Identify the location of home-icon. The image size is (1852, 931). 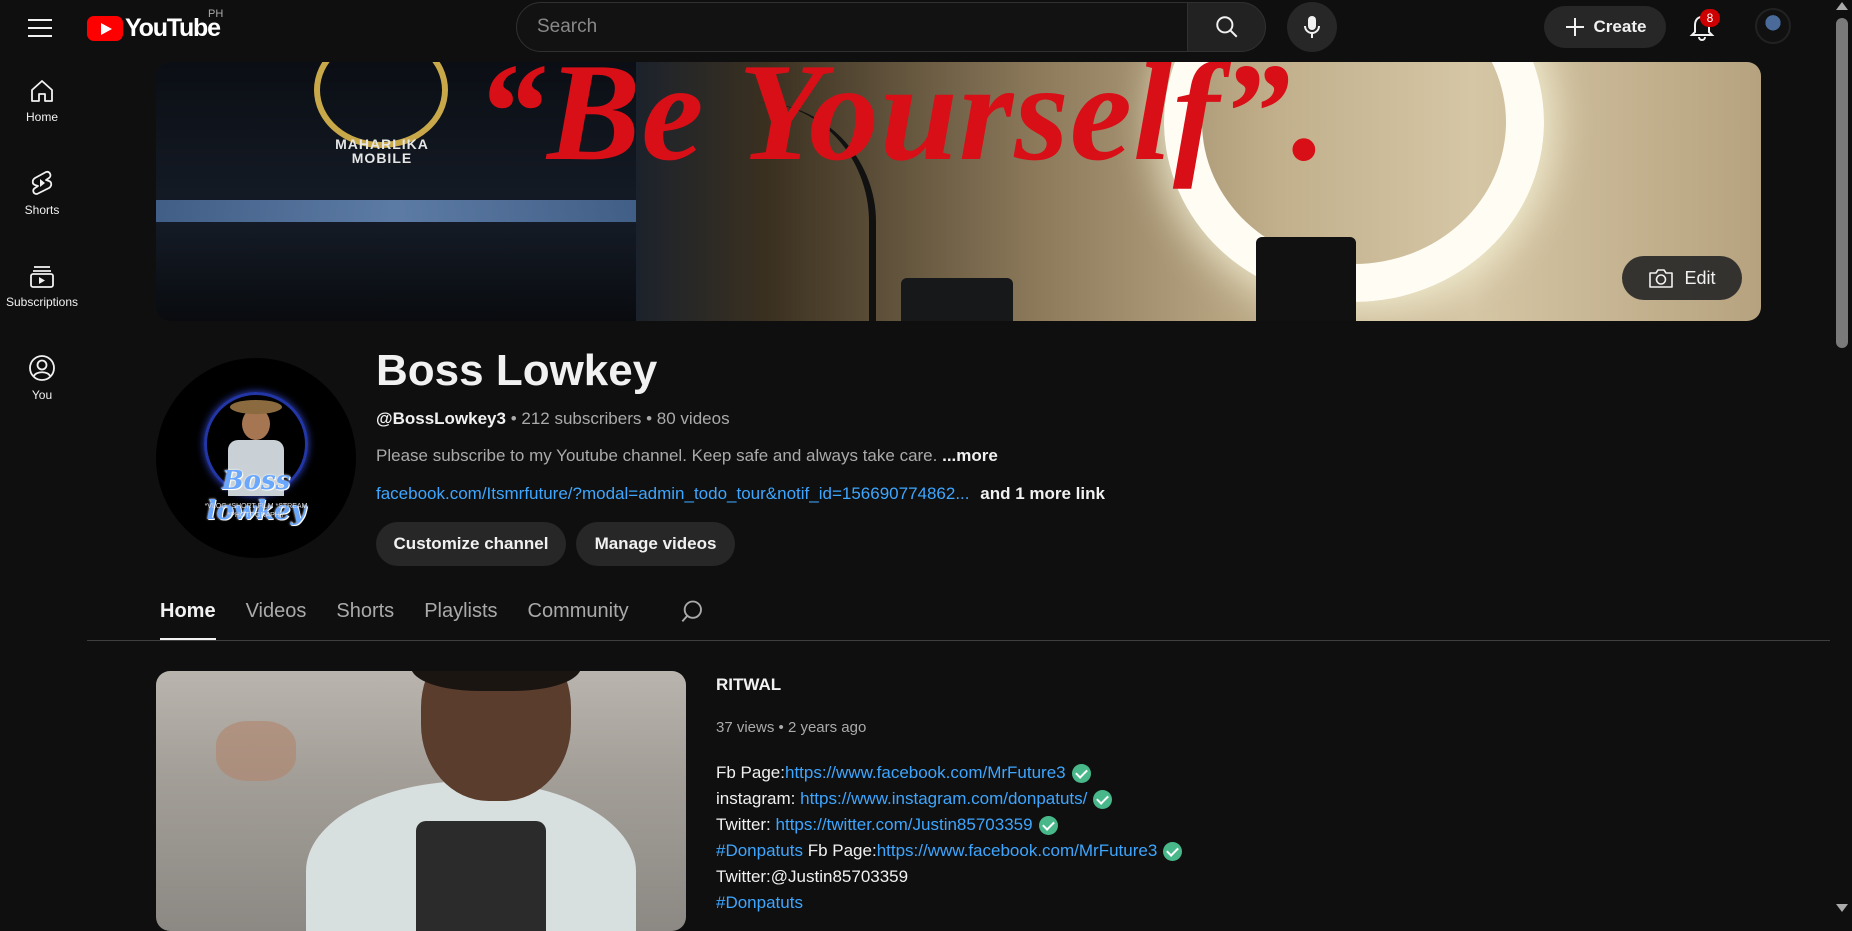
(42, 91).